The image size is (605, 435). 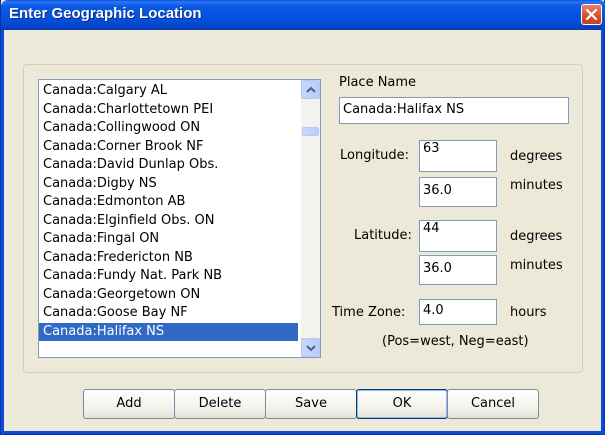 I want to click on longitude-minutes-input: 36.0, so click(x=458, y=192).